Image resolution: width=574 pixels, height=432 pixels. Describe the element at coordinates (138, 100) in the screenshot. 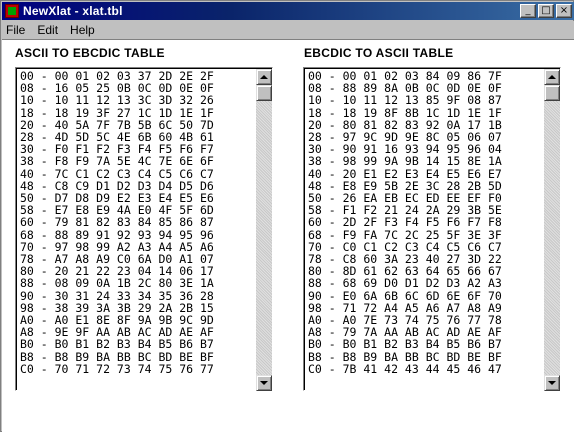

I see `table-row: 10 - 10 11 12 13 3C 3D 32 26` at that location.